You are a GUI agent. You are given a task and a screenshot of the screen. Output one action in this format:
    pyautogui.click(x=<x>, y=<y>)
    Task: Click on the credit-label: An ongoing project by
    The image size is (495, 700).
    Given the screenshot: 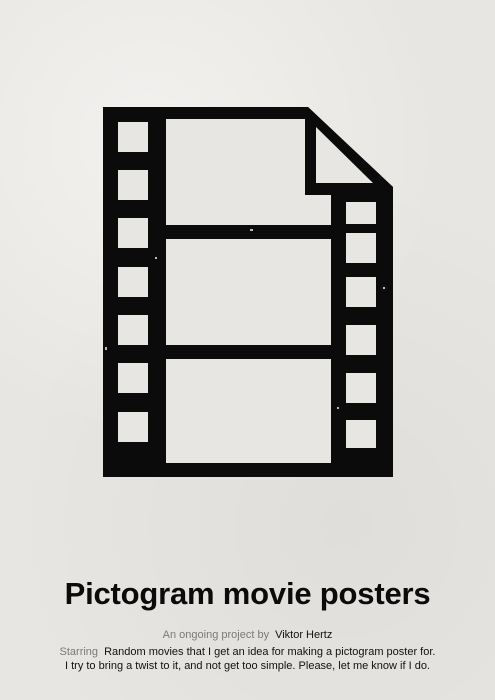 What is the action you would take?
    pyautogui.click(x=216, y=635)
    